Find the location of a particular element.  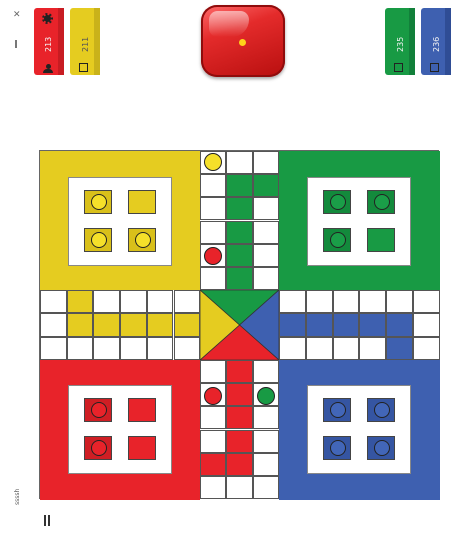

pause-icon is located at coordinates (47, 520).